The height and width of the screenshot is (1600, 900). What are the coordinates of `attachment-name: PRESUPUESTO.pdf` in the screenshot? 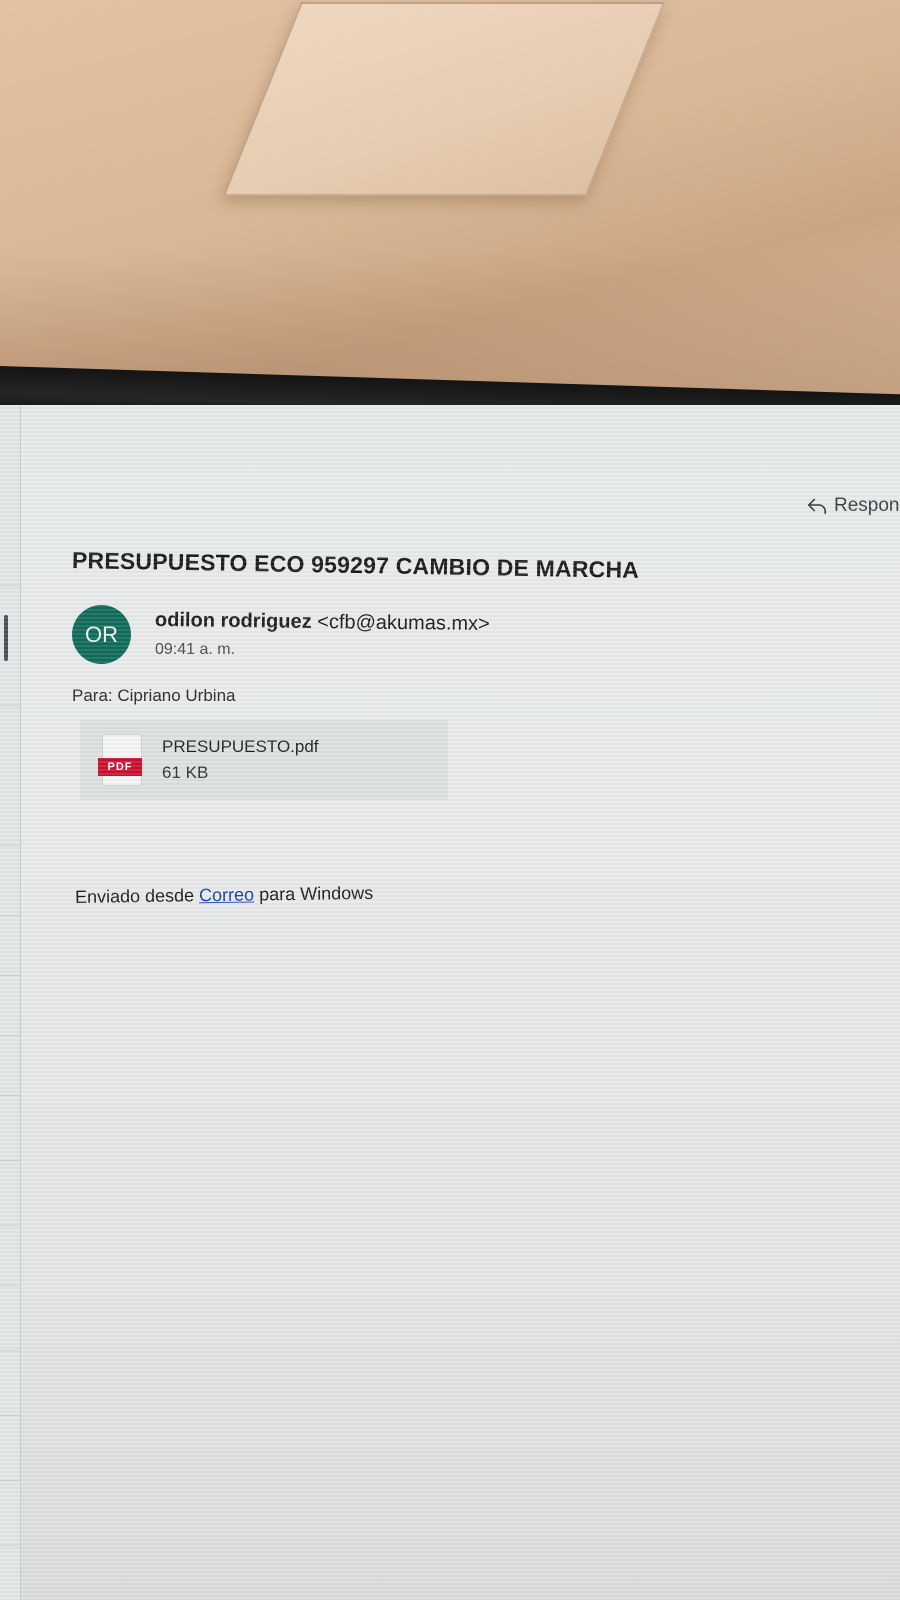 It's located at (240, 746).